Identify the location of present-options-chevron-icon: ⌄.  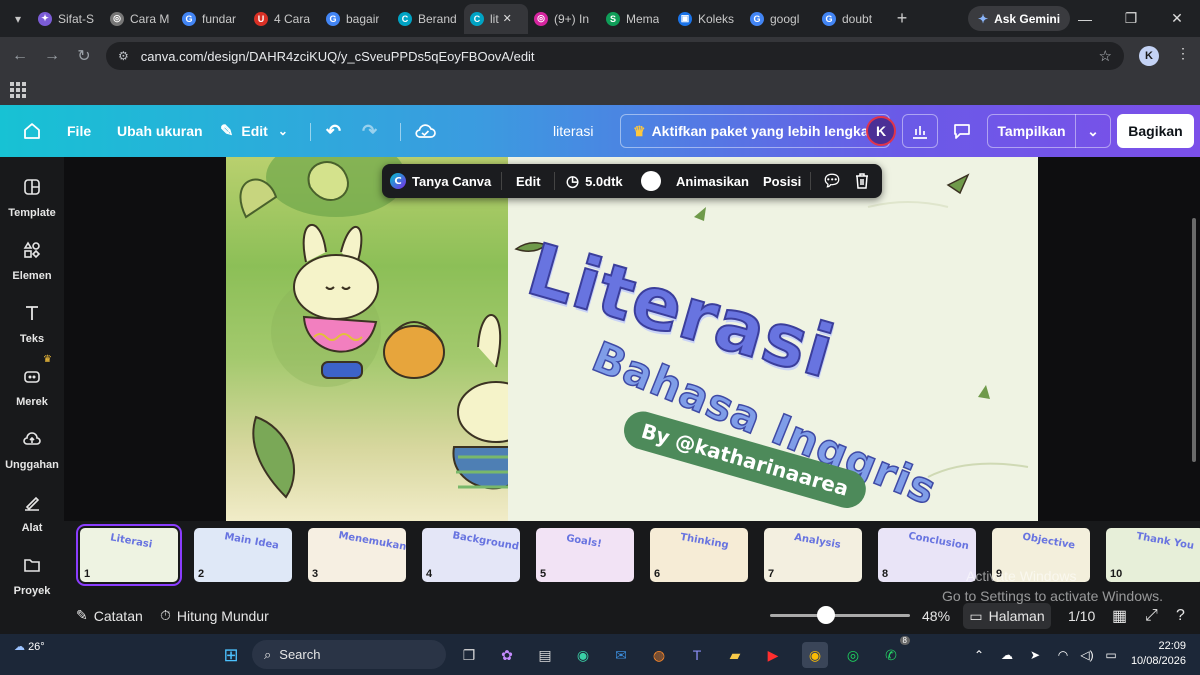
(1093, 131).